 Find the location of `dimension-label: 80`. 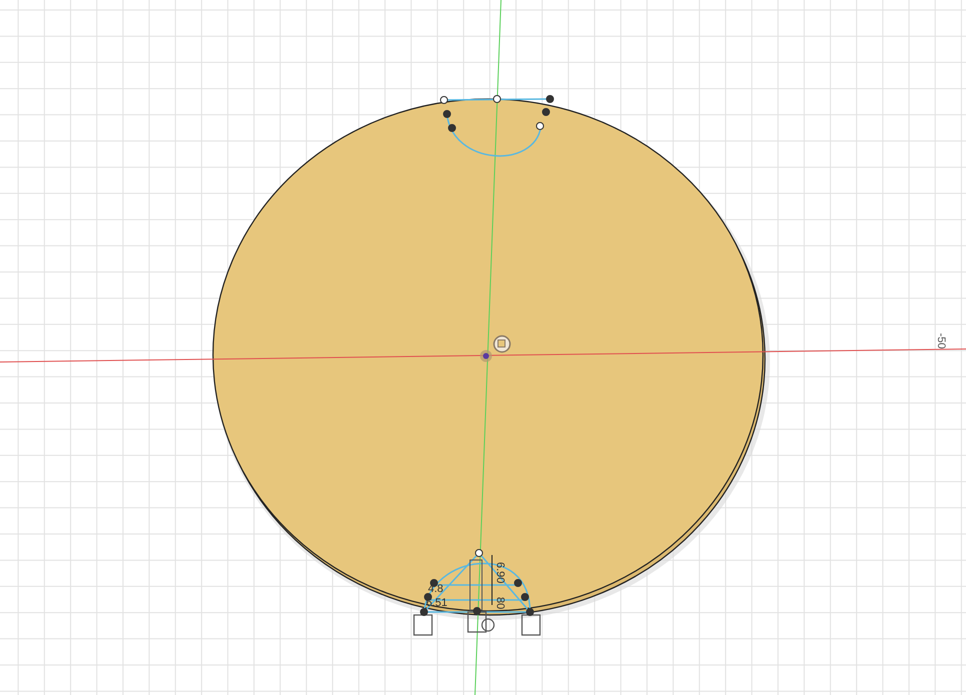

dimension-label: 80 is located at coordinates (500, 603).